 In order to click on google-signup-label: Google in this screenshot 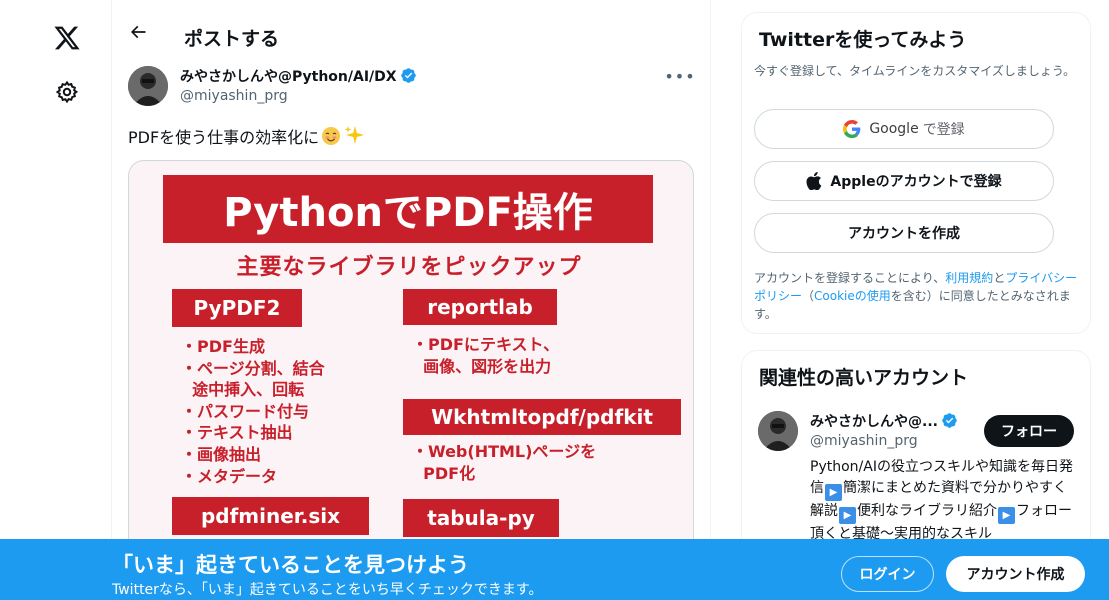, I will do `click(894, 129)`.